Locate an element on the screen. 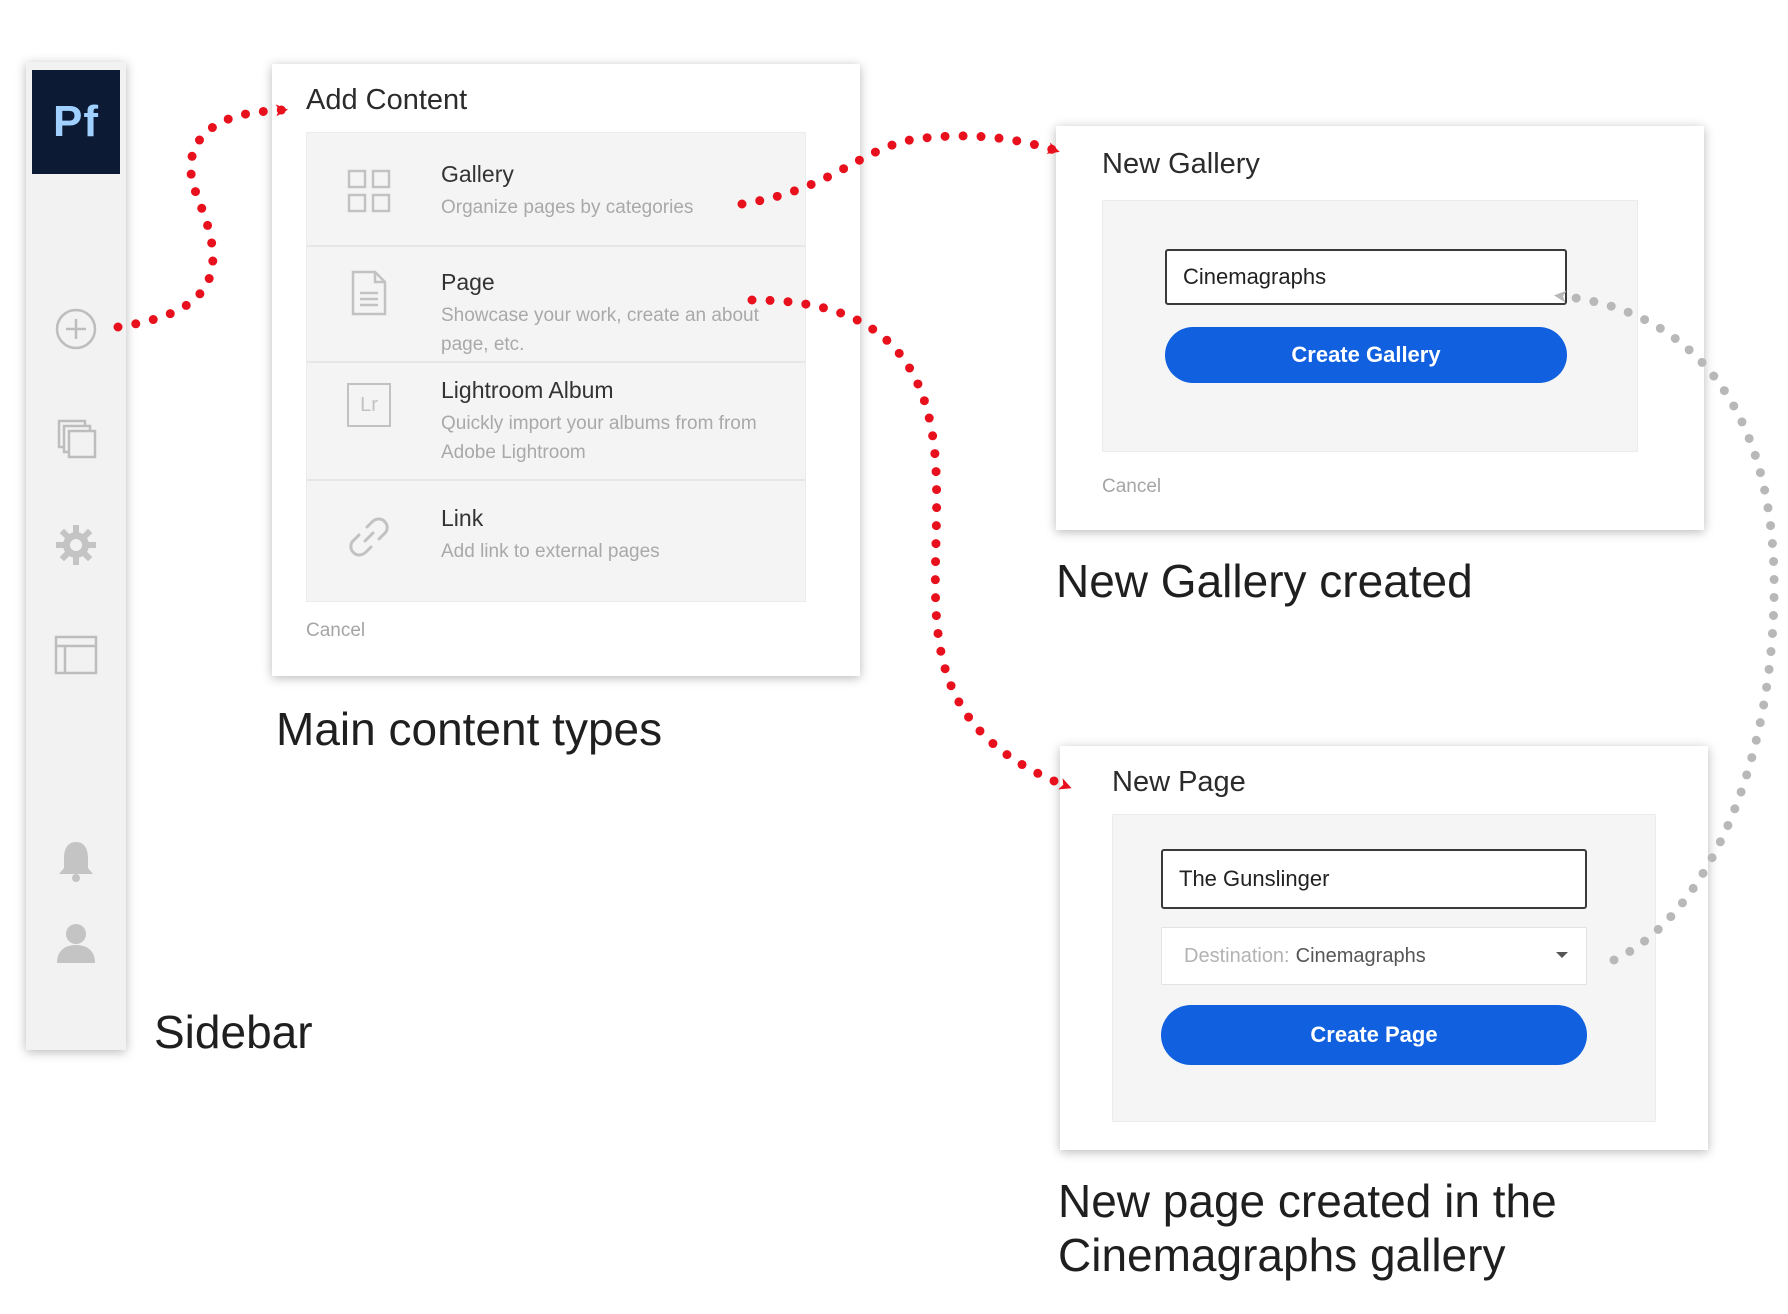 Image resolution: width=1788 pixels, height=1314 pixels. arrow-gallery-to-new-gallery is located at coordinates (898, 170).